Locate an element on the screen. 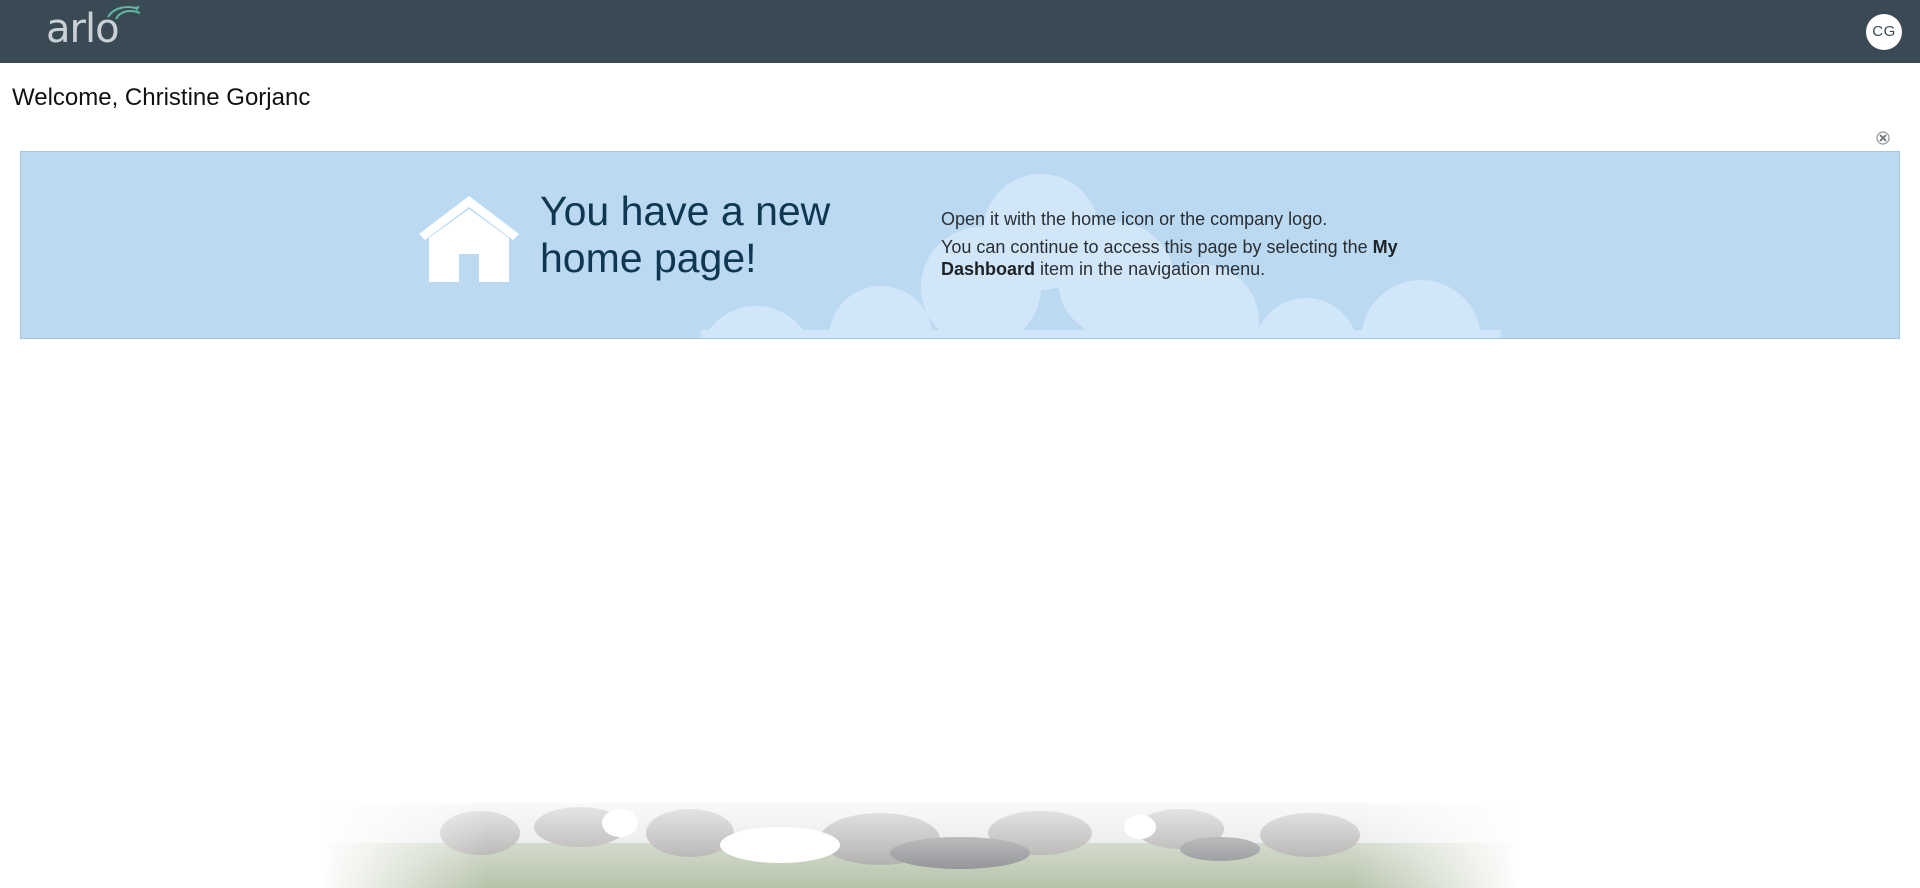 This screenshot has width=1920, height=888. user-avatar: CG is located at coordinates (1884, 32).